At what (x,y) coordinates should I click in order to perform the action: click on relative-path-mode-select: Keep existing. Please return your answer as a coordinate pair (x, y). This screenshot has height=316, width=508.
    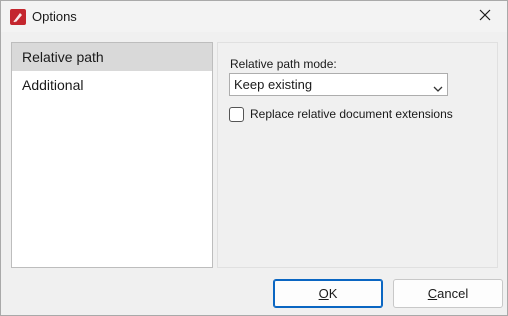
    Looking at the image, I should click on (338, 84).